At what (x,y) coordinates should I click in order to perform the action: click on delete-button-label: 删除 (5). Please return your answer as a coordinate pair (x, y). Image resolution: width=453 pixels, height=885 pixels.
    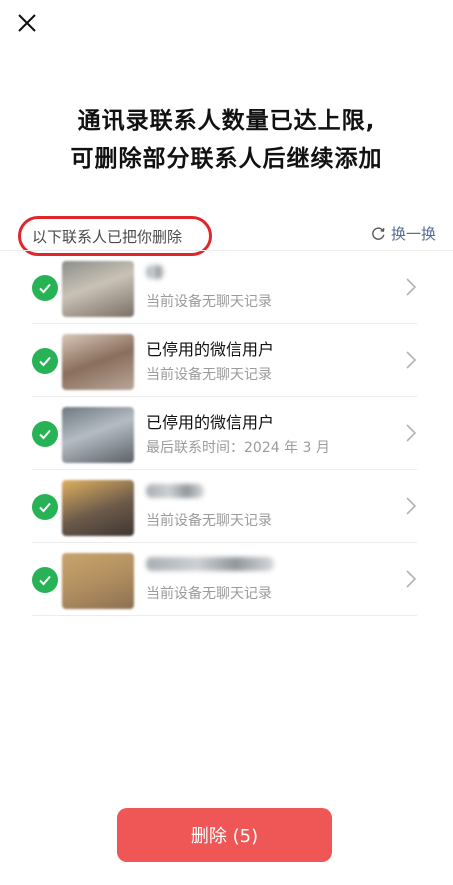
    Looking at the image, I should click on (224, 836).